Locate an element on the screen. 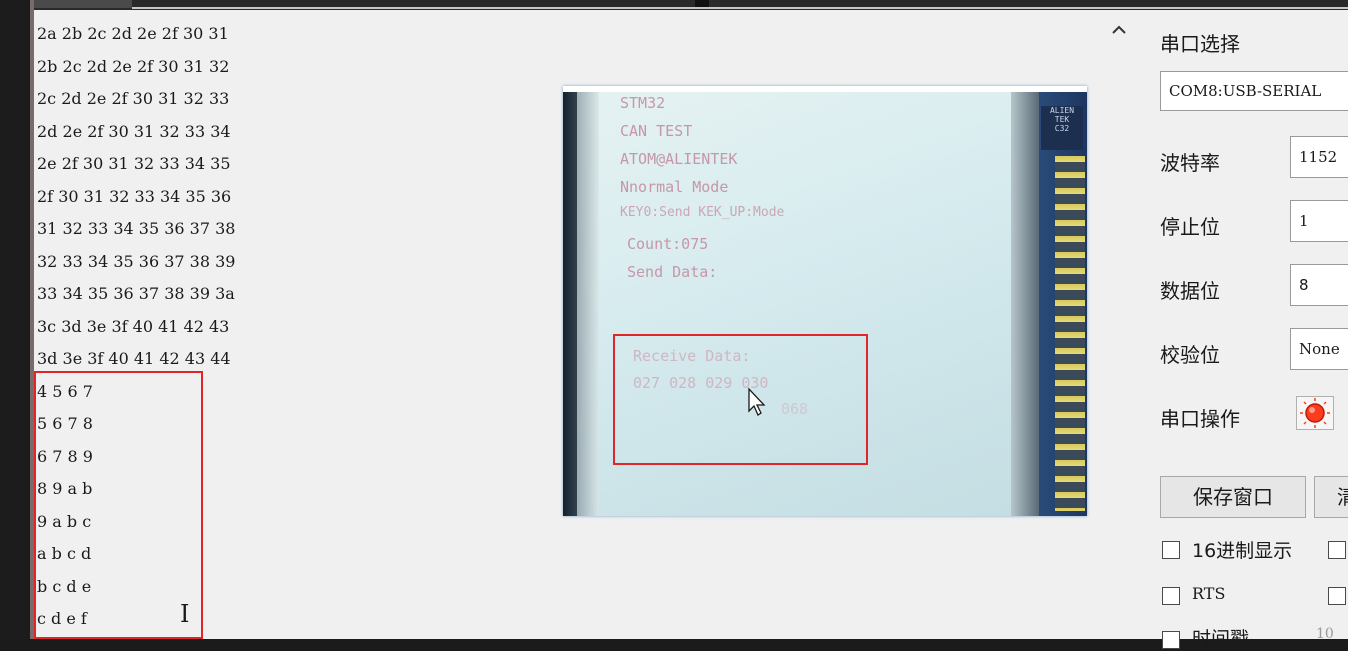 The image size is (1348, 651). receive-line: 3c 3d 3e 3f 40 41 42 43 is located at coordinates (133, 326).